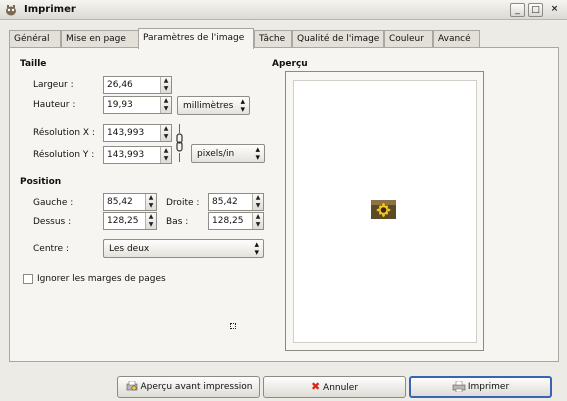 Image resolution: width=567 pixels, height=401 pixels. Describe the element at coordinates (225, 202) in the screenshot. I see `droite-value: 85,42` at that location.